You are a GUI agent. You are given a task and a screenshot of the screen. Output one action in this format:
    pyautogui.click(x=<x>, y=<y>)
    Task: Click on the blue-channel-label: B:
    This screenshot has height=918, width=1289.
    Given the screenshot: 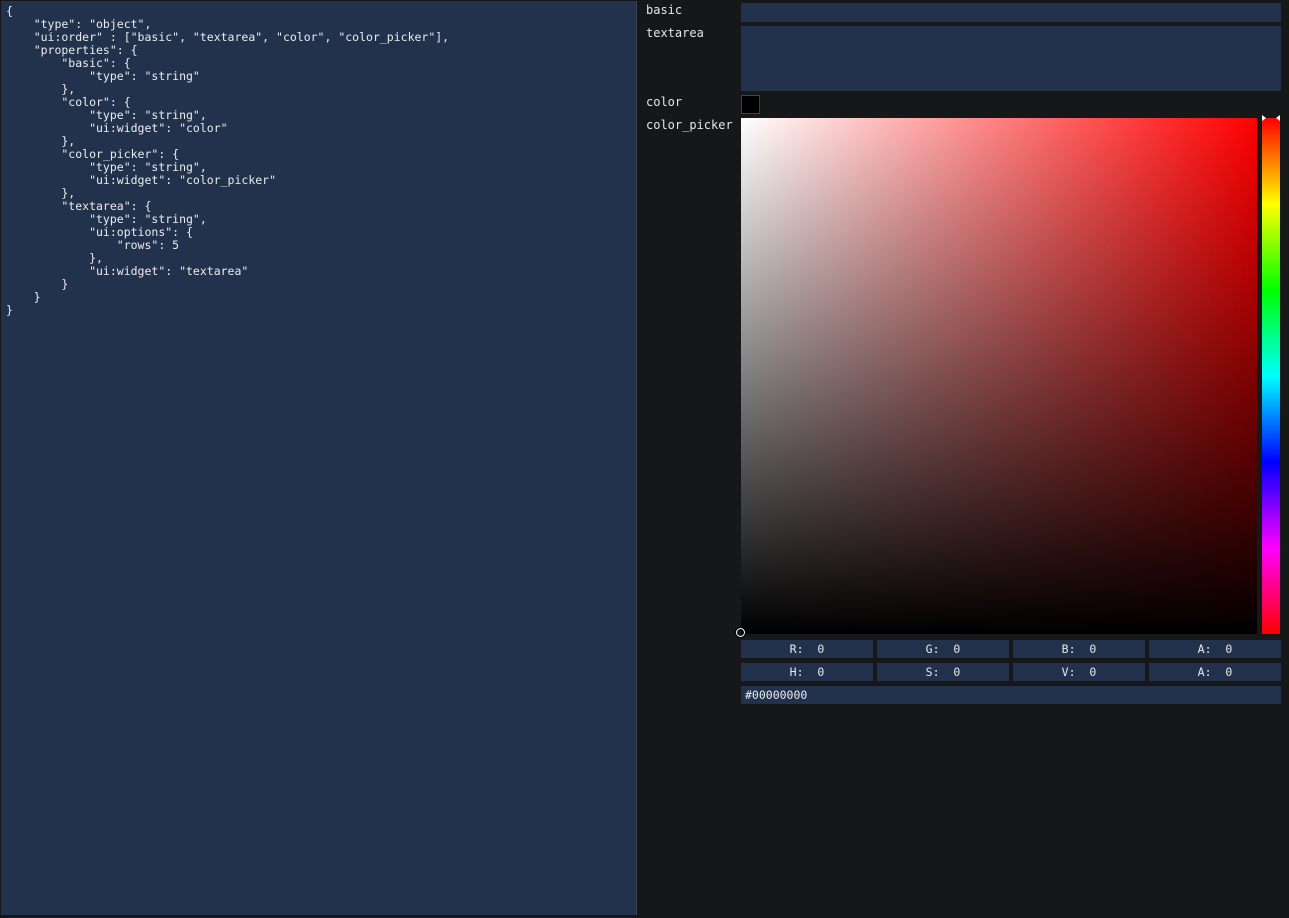 What is the action you would take?
    pyautogui.click(x=1068, y=649)
    